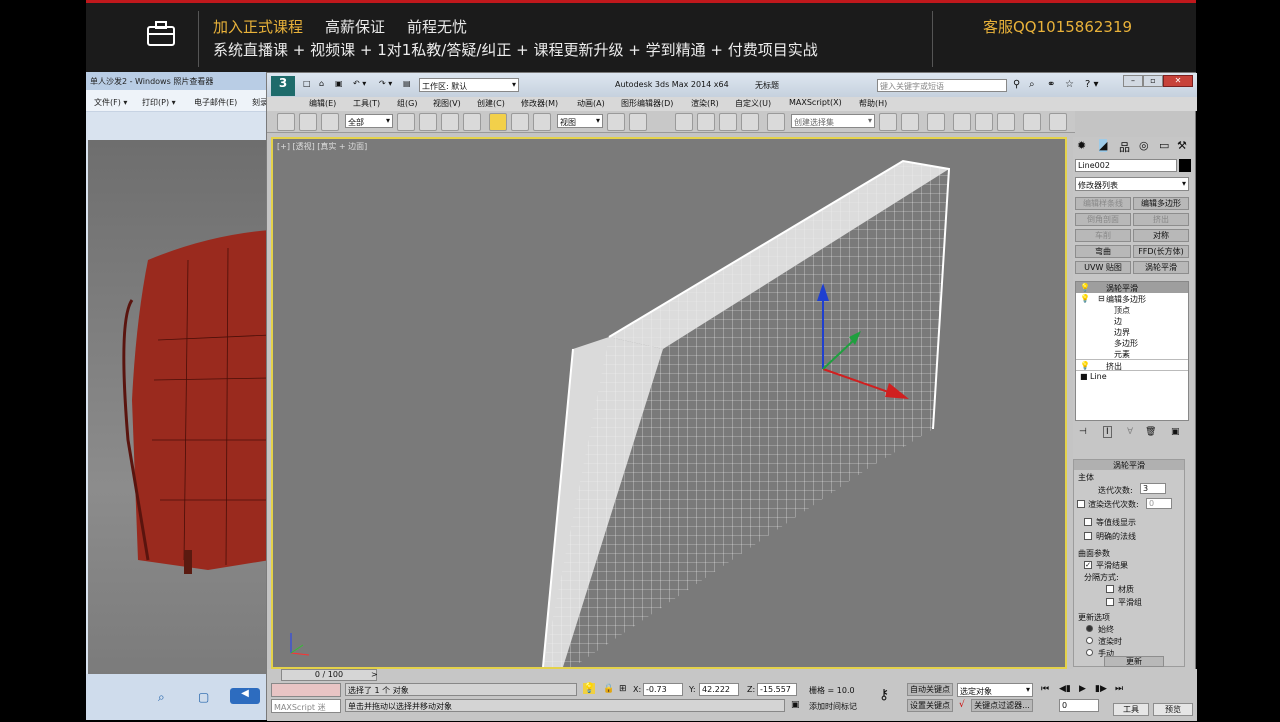 The height and width of the screenshot is (722, 1280). What do you see at coordinates (306, 706) in the screenshot?
I see `maxscript-listener: MAXScript 迷` at bounding box center [306, 706].